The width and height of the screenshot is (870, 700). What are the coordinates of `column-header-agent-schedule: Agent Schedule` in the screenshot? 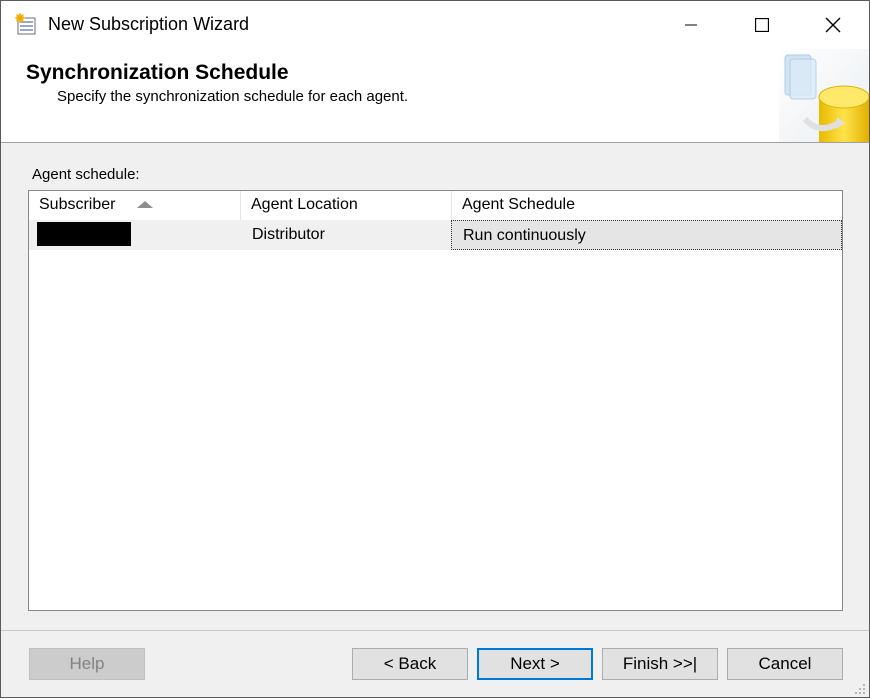 It's located at (647, 205).